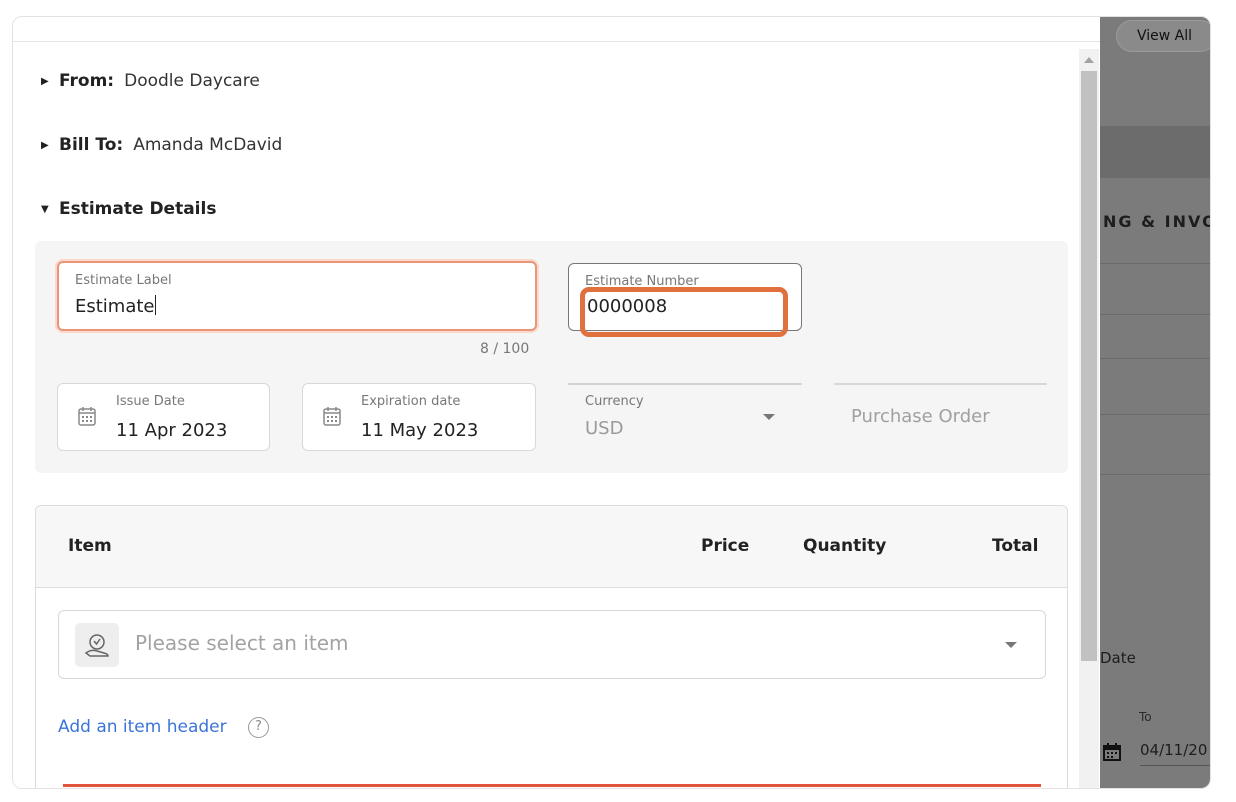 The image size is (1236, 802). What do you see at coordinates (1175, 753) in the screenshot?
I see `to-date-input: 04/11/20` at bounding box center [1175, 753].